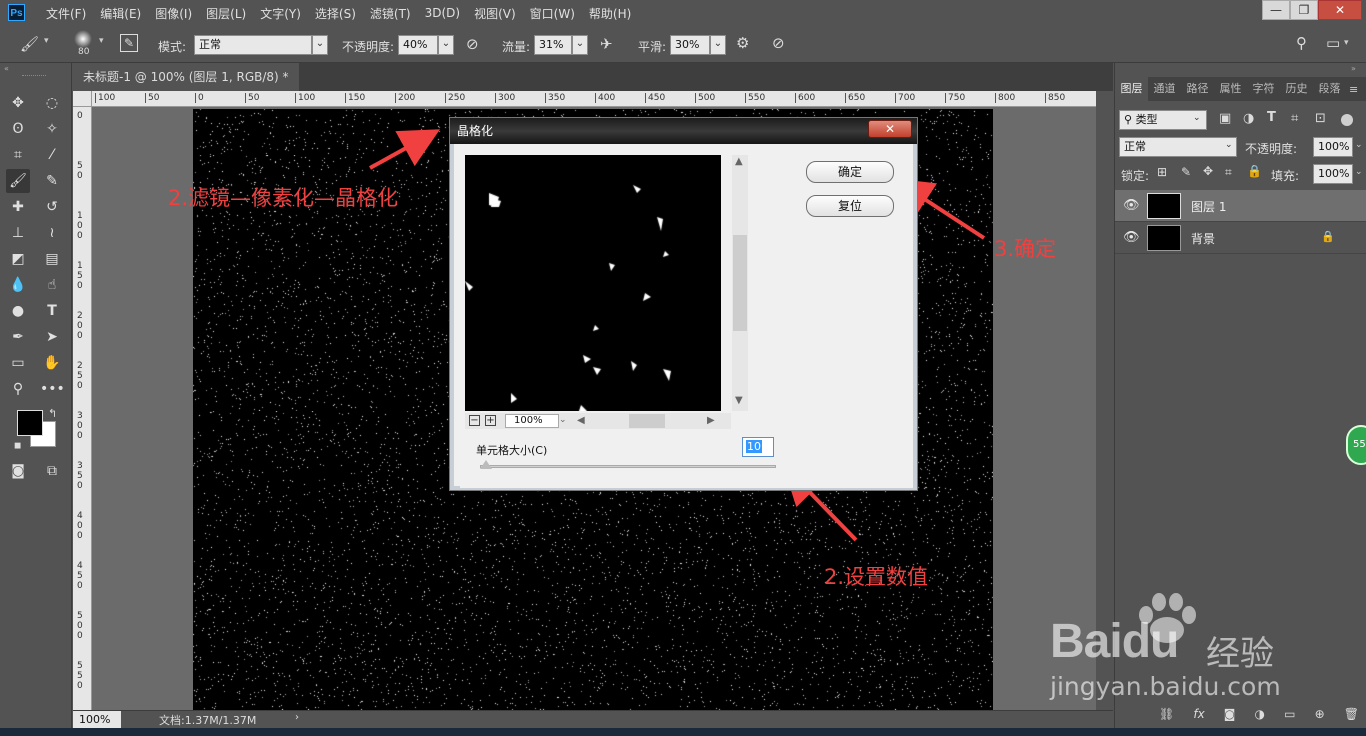  What do you see at coordinates (1240, 654) in the screenshot?
I see `watermark-brand-cn: 经验` at bounding box center [1240, 654].